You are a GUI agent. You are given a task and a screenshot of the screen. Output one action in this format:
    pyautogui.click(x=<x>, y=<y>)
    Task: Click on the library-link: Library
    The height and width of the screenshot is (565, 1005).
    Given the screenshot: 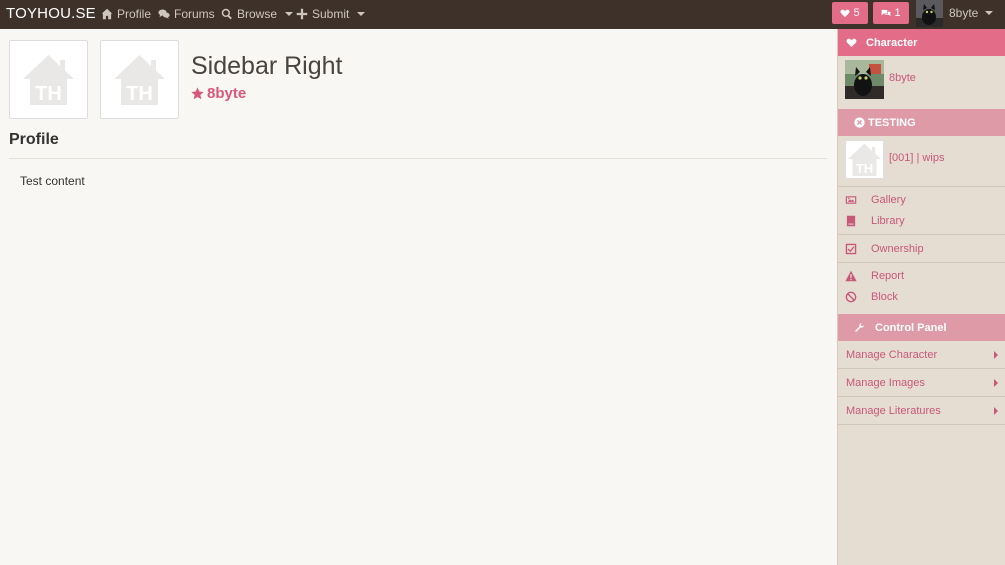 What is the action you would take?
    pyautogui.click(x=875, y=221)
    